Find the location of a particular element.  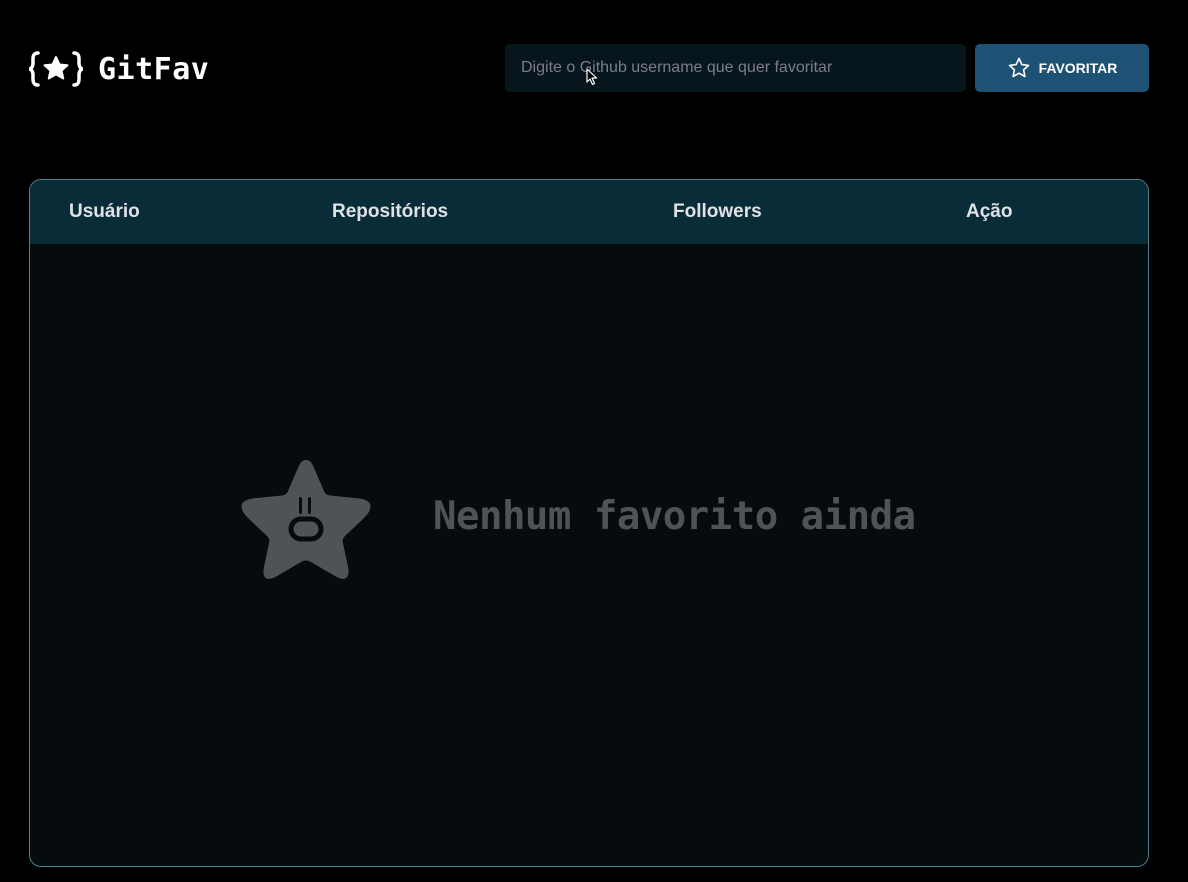

column-header-acao: Ação is located at coordinates (989, 211).